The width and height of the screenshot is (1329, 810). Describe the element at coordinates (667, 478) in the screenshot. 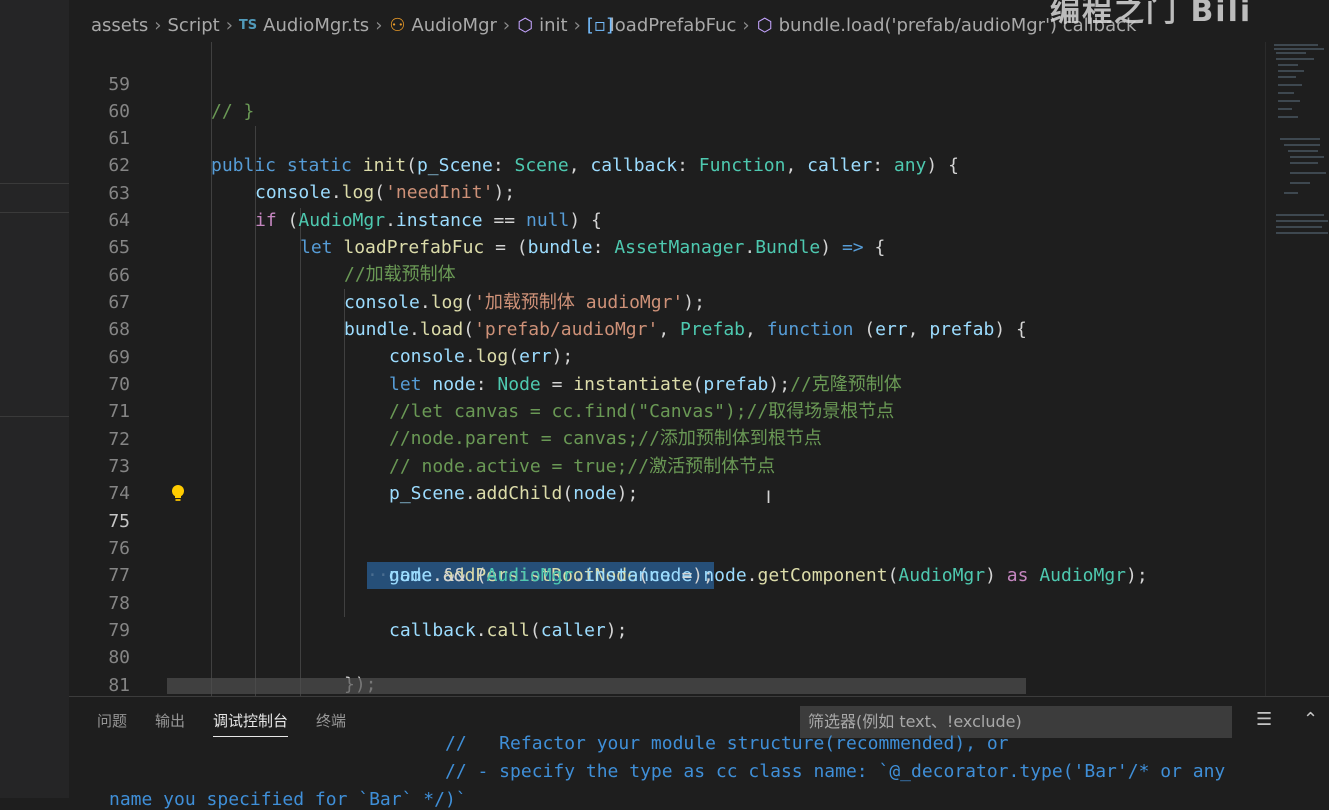

I see `code-line: 74` at that location.